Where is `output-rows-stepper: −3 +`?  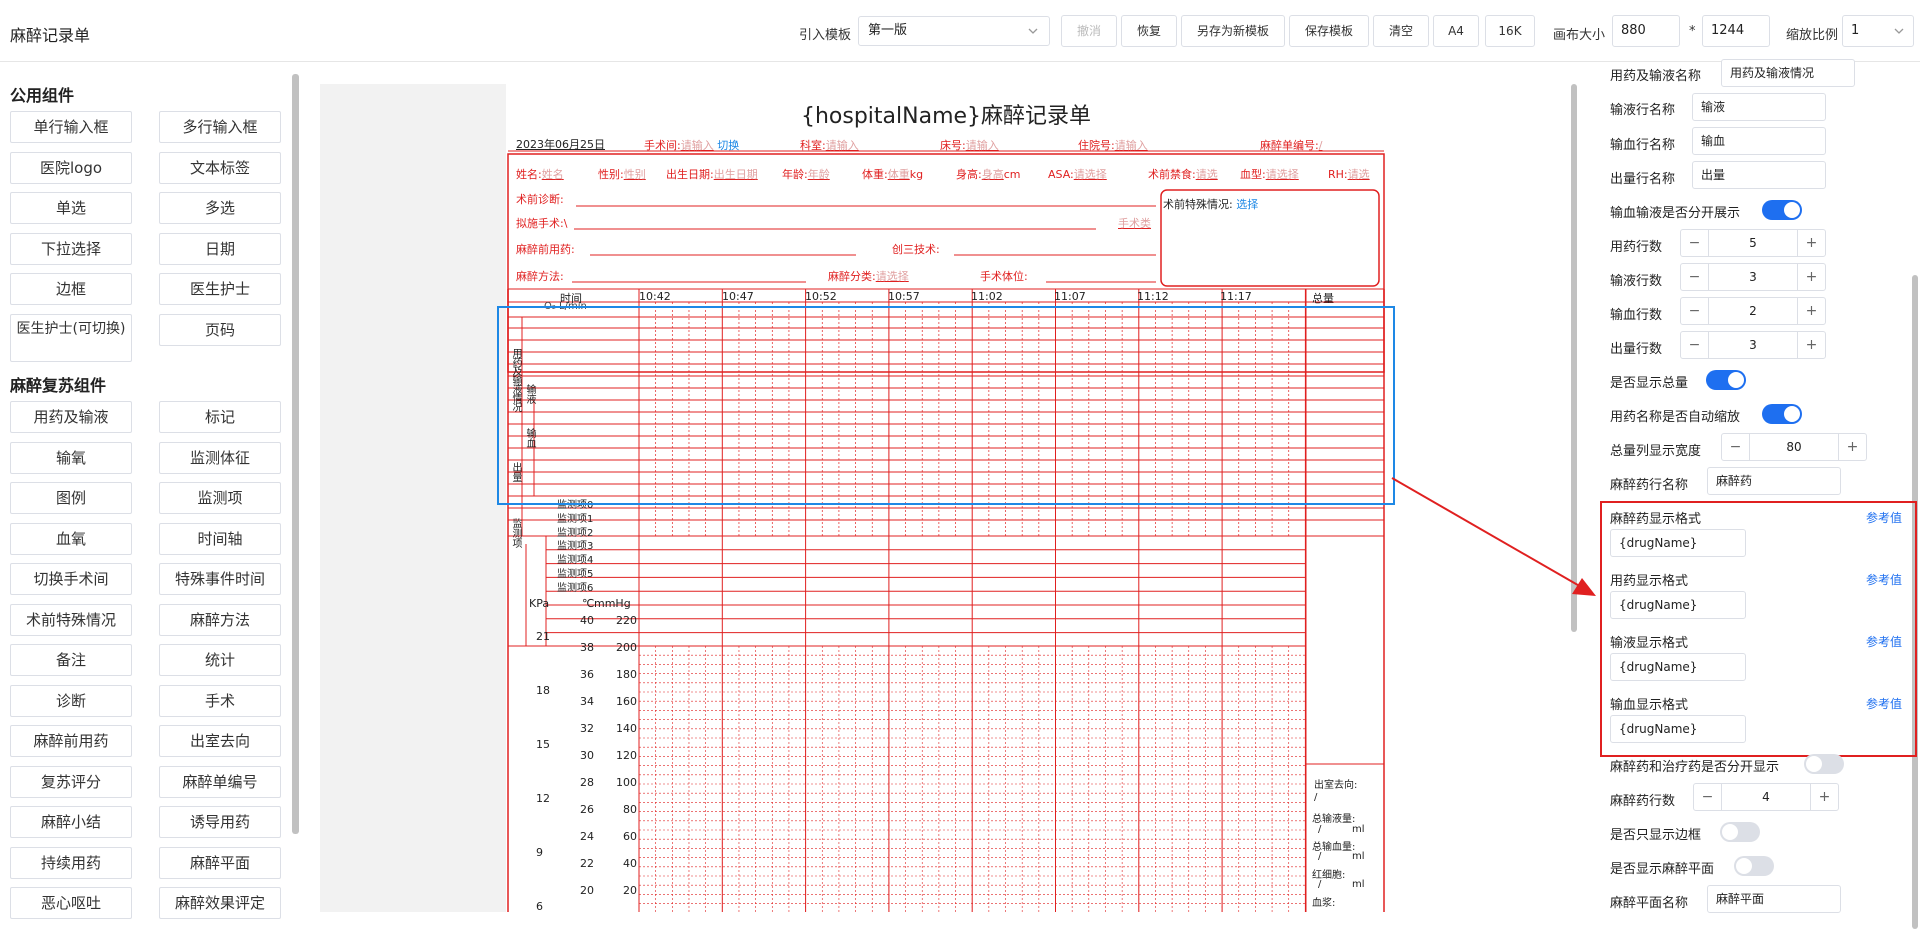
output-rows-stepper: −3 + is located at coordinates (1753, 345).